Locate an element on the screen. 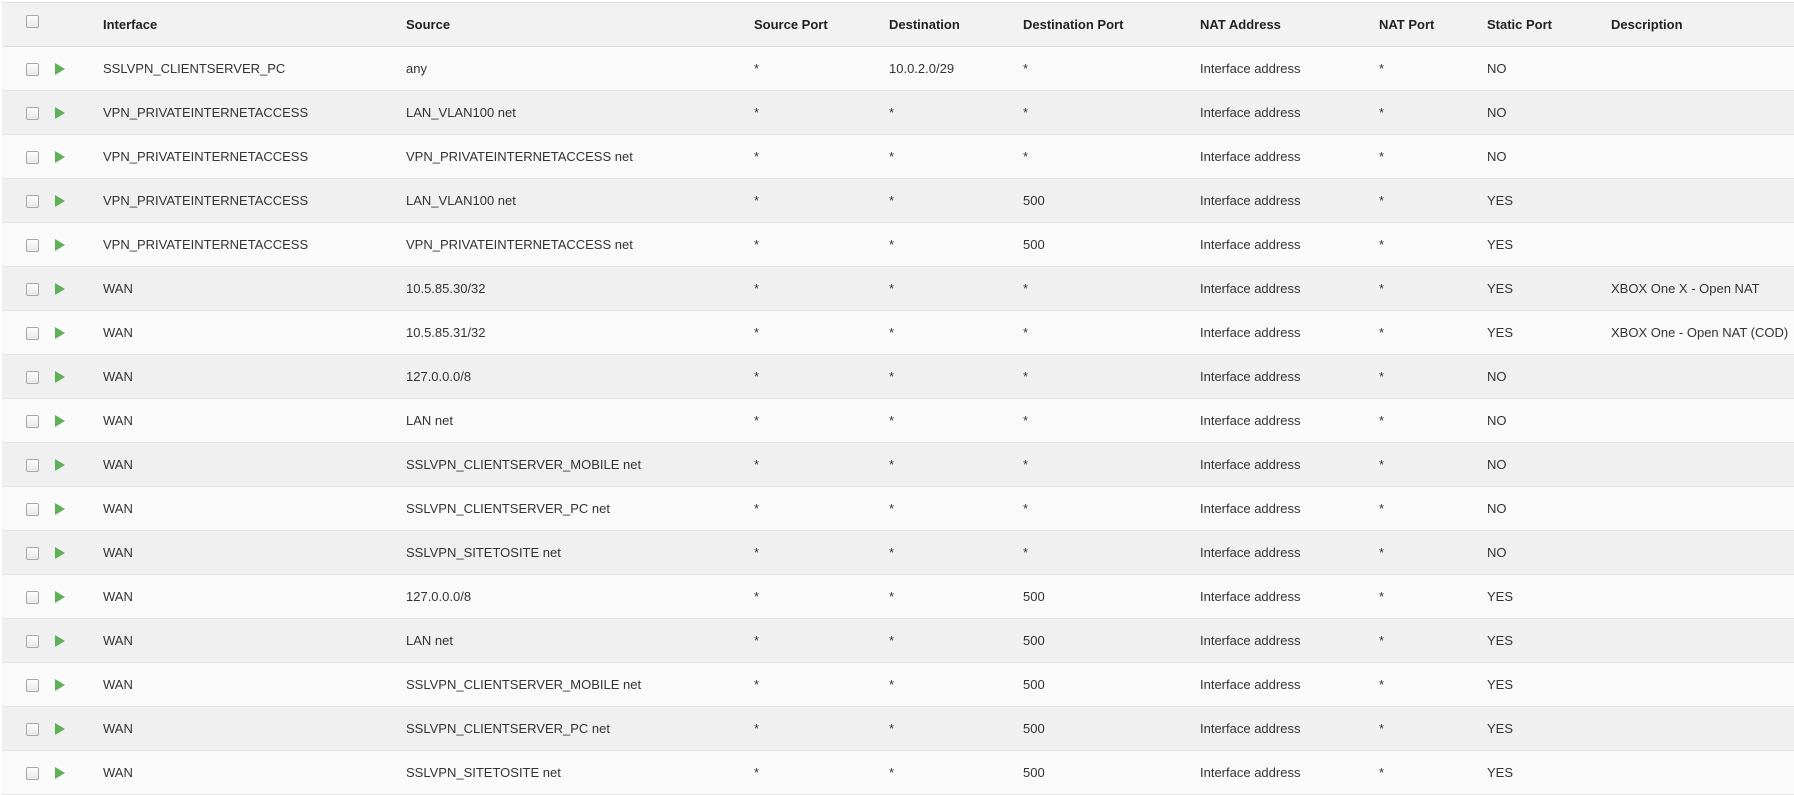 The image size is (1794, 795). column-header-source: Source is located at coordinates (576, 24).